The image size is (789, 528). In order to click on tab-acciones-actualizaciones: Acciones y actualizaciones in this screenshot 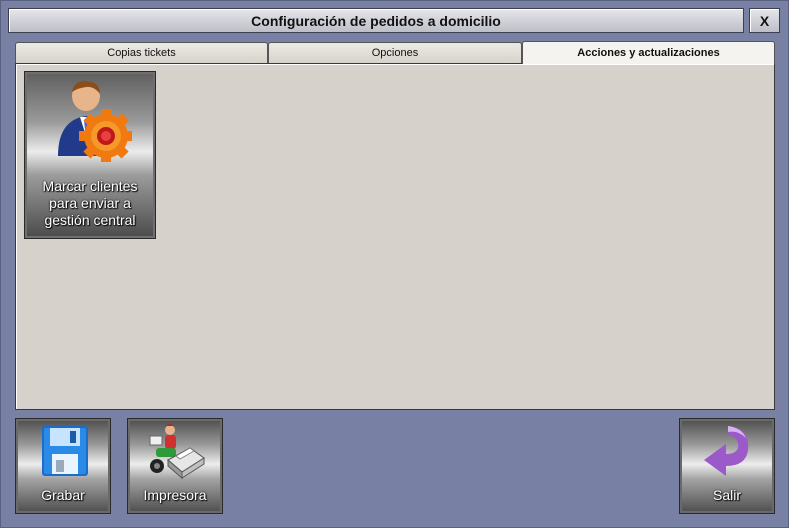, I will do `click(648, 52)`.